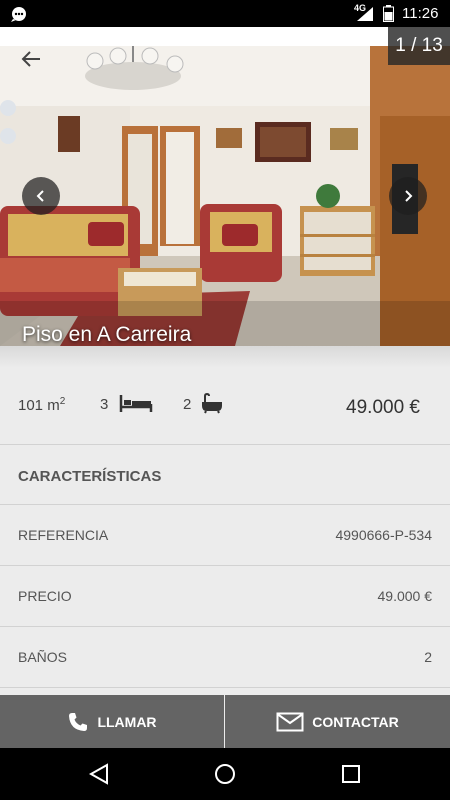  Describe the element at coordinates (63, 535) in the screenshot. I see `feature-label: REFERENCIA` at that location.